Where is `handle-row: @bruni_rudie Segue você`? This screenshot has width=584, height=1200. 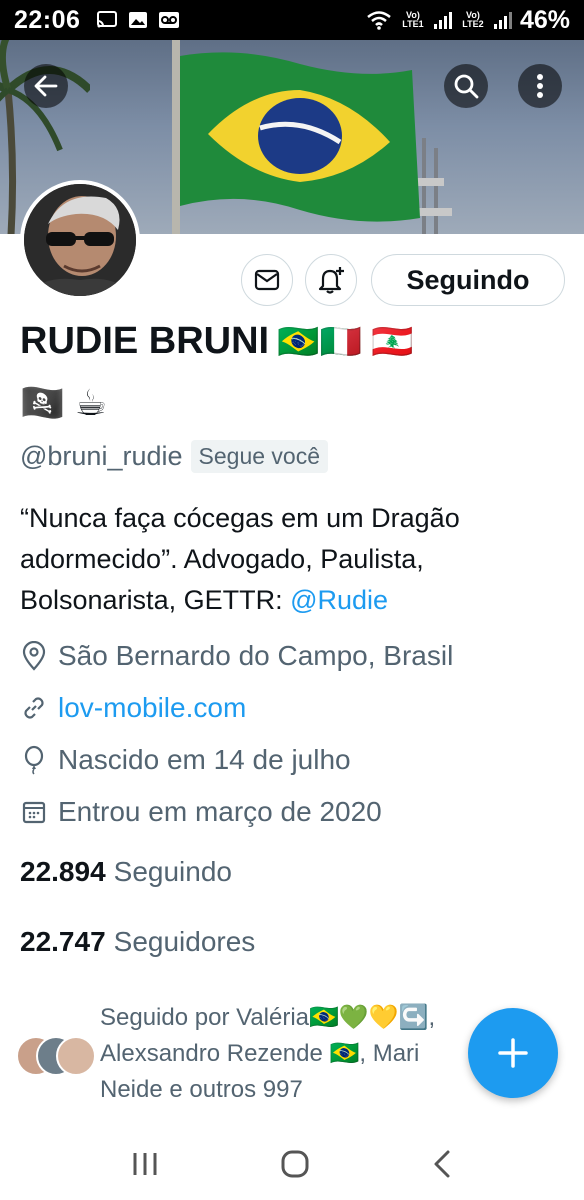 handle-row: @bruni_rudie Segue você is located at coordinates (174, 456).